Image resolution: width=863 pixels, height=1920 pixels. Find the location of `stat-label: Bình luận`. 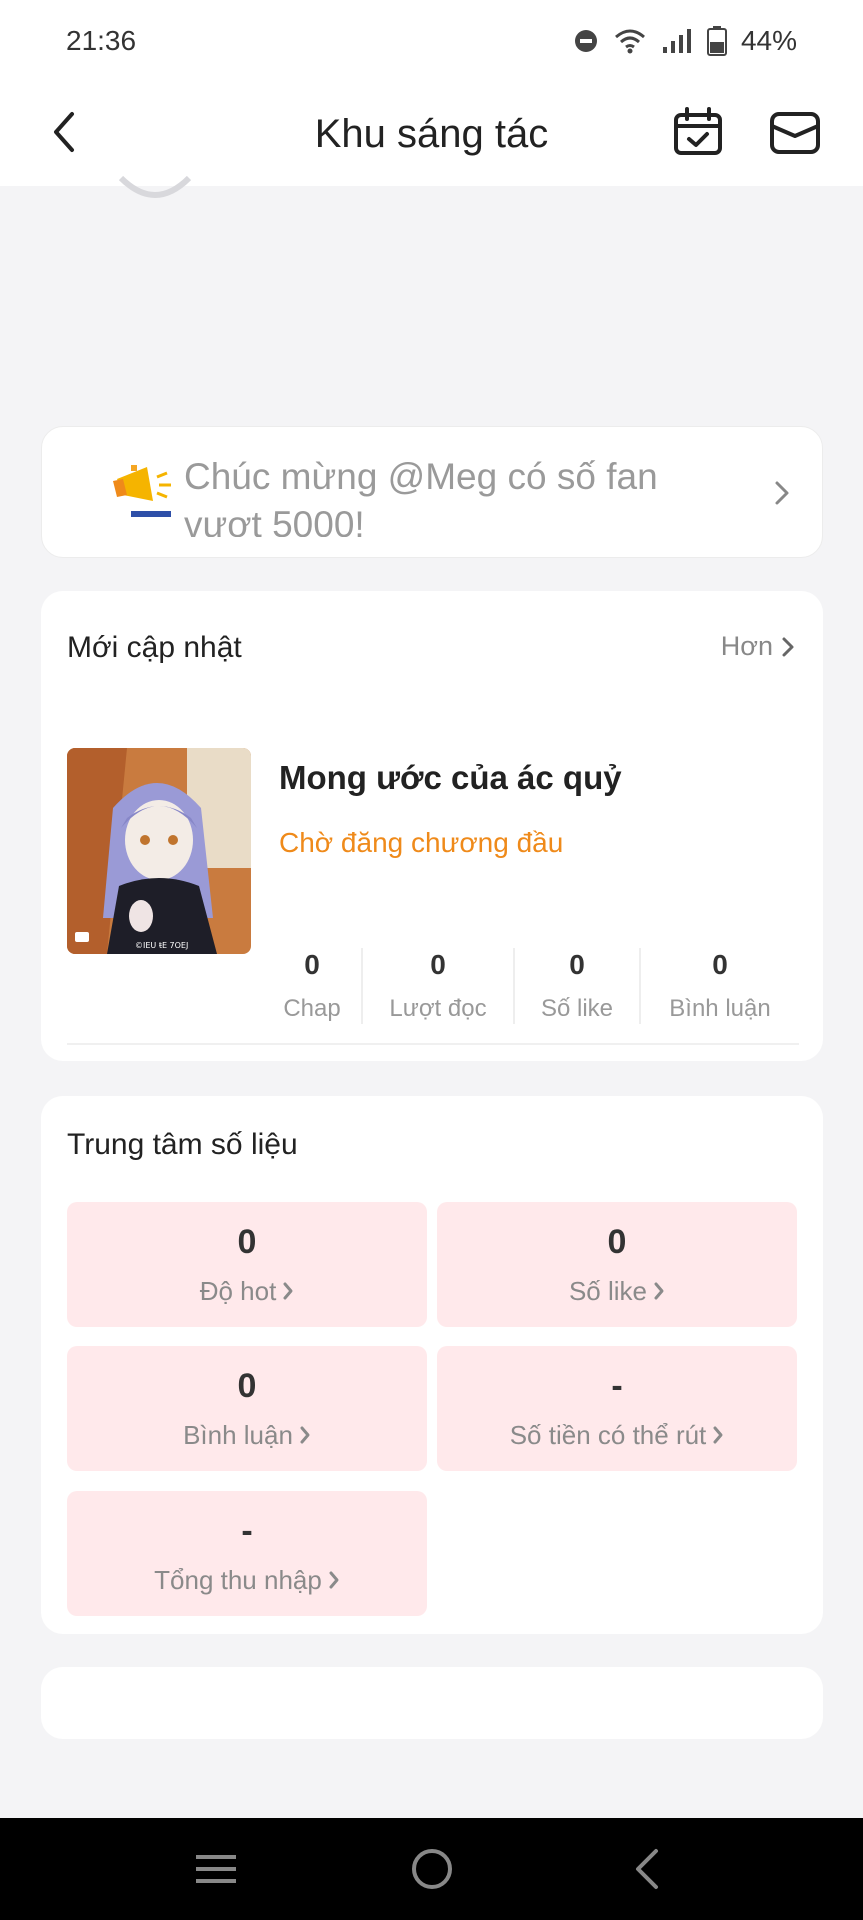

stat-label: Bình luận is located at coordinates (720, 1008).